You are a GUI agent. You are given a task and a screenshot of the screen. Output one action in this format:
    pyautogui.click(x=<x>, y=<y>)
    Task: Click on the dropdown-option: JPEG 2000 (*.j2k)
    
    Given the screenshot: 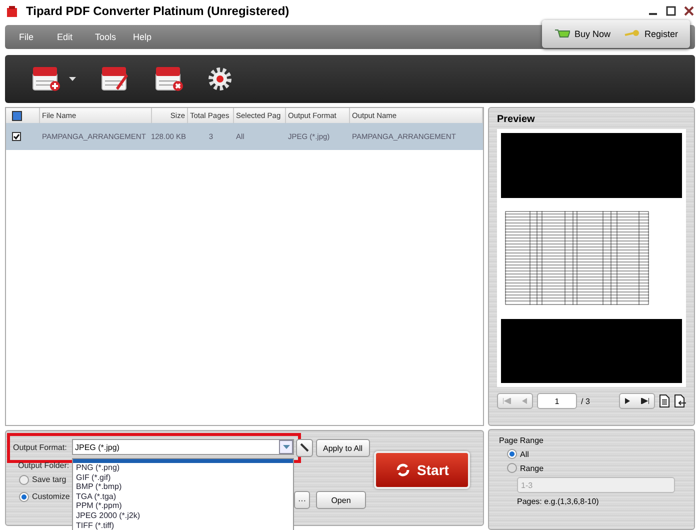 What is the action you would take?
    pyautogui.click(x=183, y=515)
    